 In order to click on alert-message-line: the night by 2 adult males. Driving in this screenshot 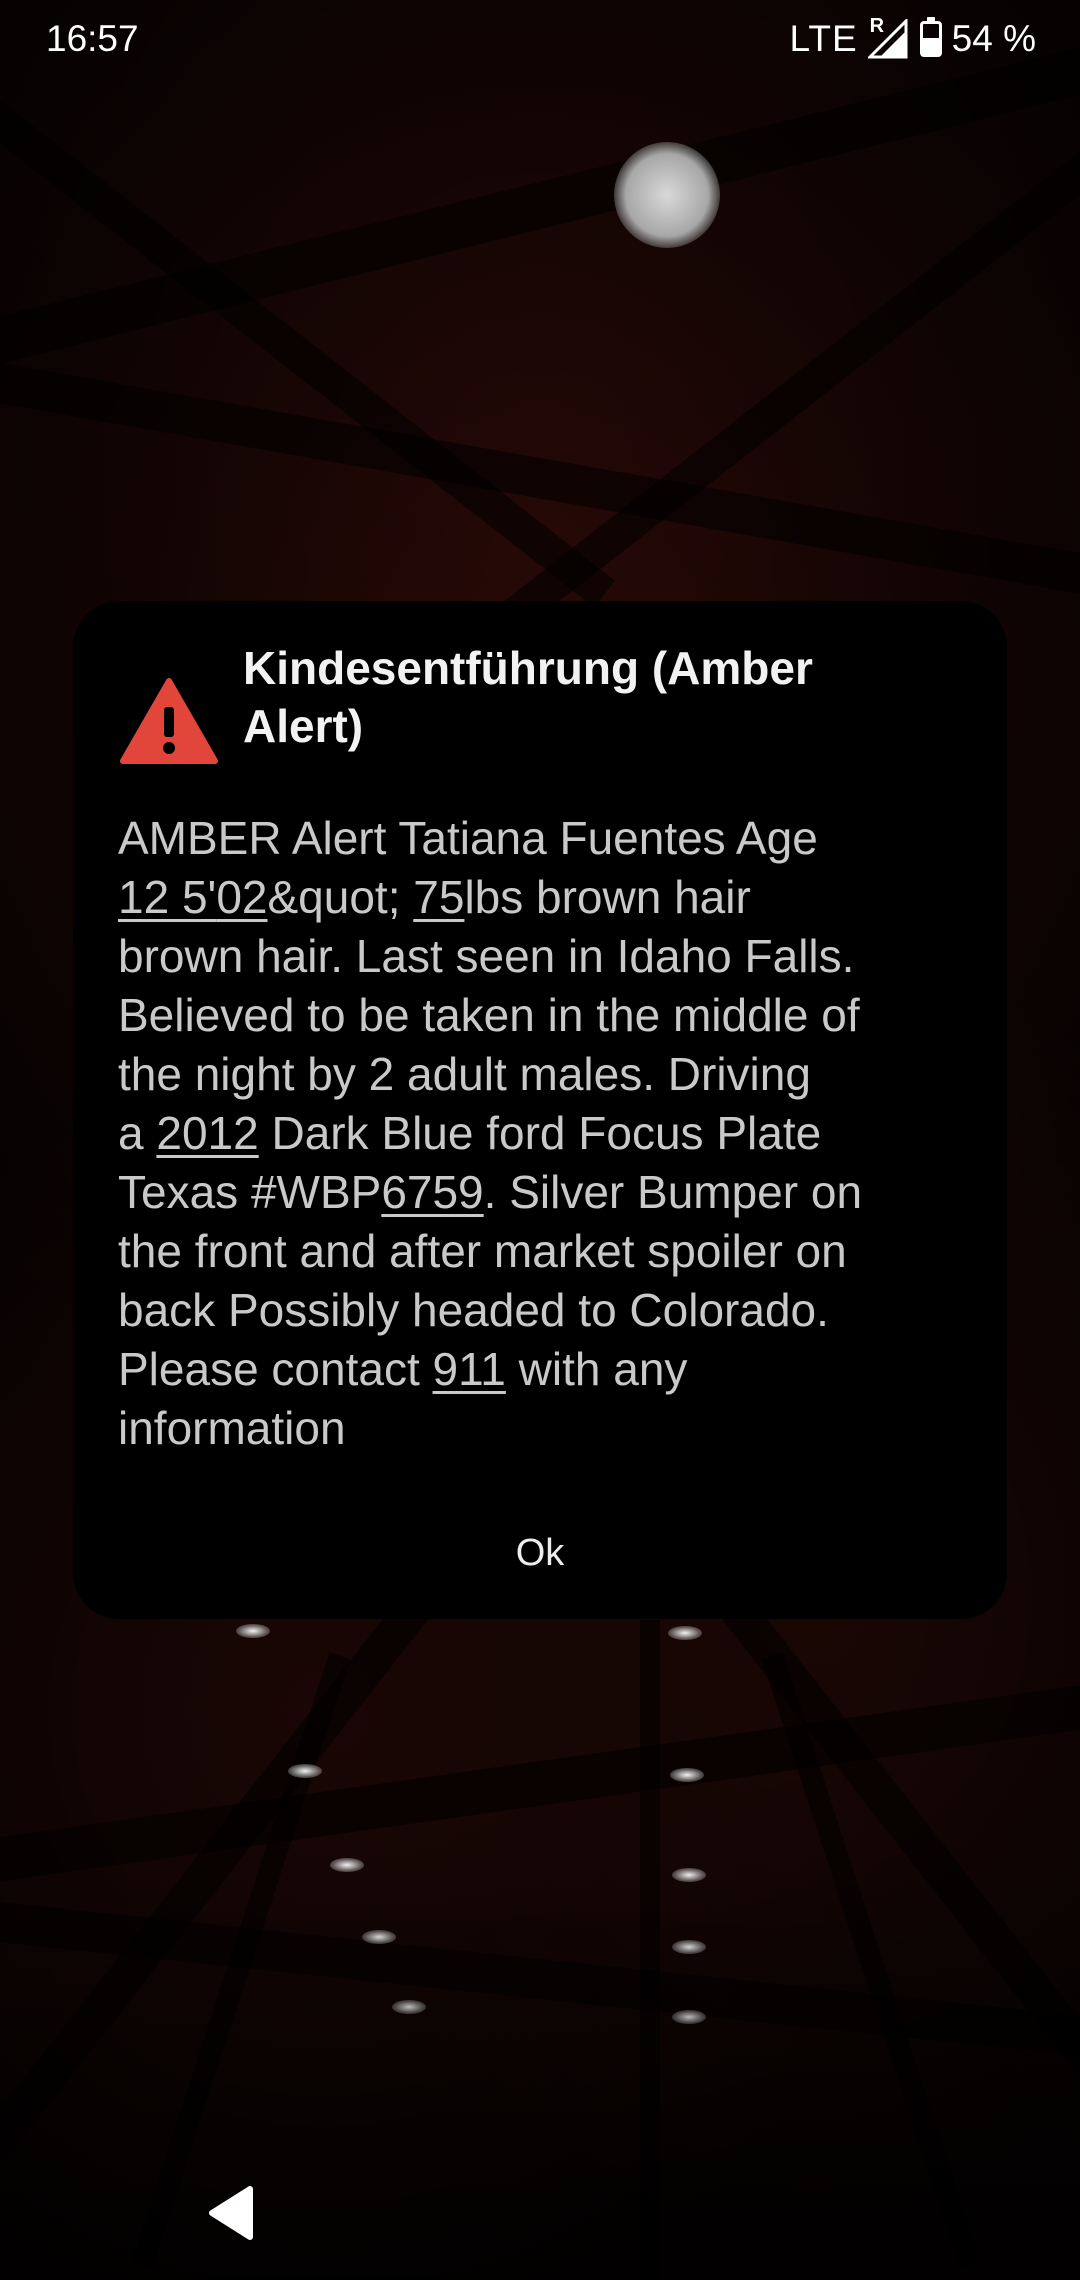, I will do `click(543, 1074)`.